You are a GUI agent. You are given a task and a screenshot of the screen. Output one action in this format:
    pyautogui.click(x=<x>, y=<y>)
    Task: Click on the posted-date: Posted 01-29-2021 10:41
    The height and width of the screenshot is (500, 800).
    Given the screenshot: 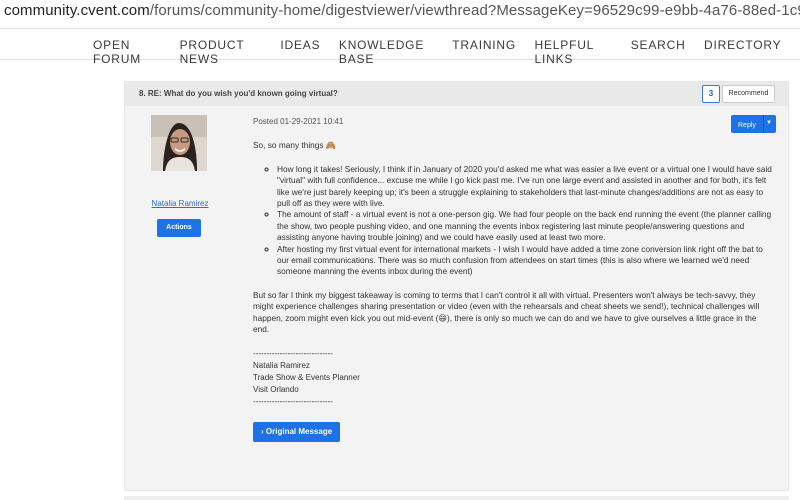 What is the action you would take?
    pyautogui.click(x=298, y=121)
    